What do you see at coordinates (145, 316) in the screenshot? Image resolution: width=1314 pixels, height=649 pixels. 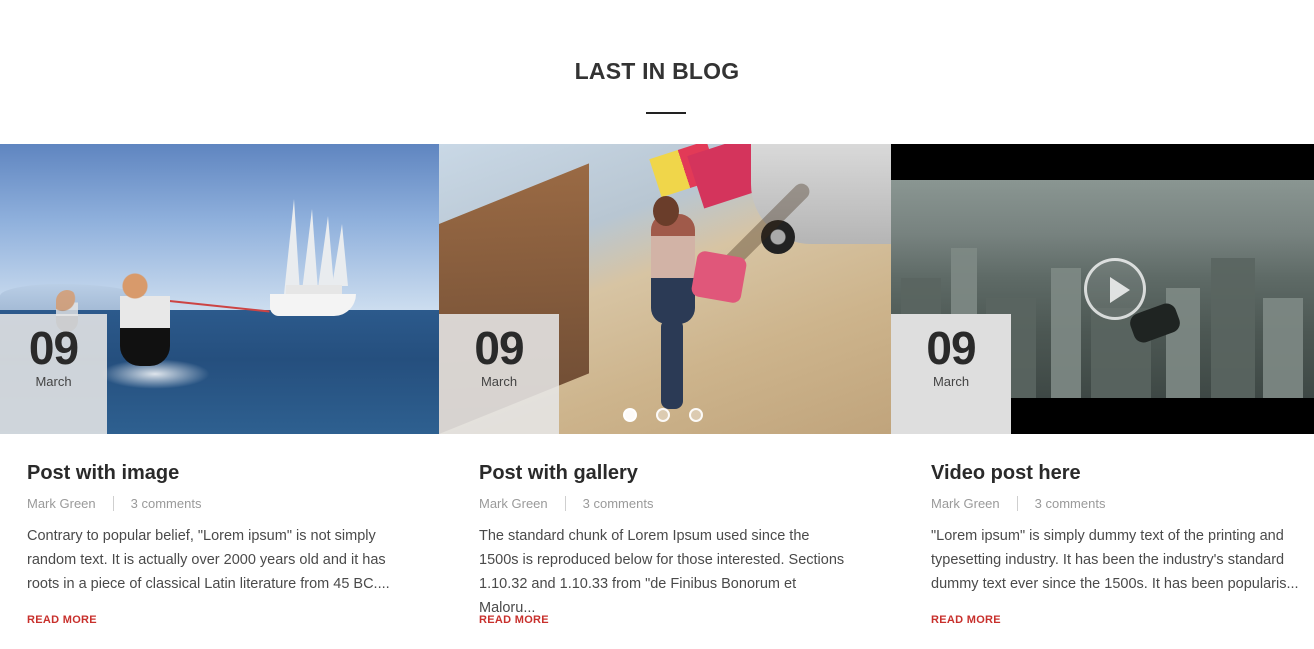 I see `water-skier` at bounding box center [145, 316].